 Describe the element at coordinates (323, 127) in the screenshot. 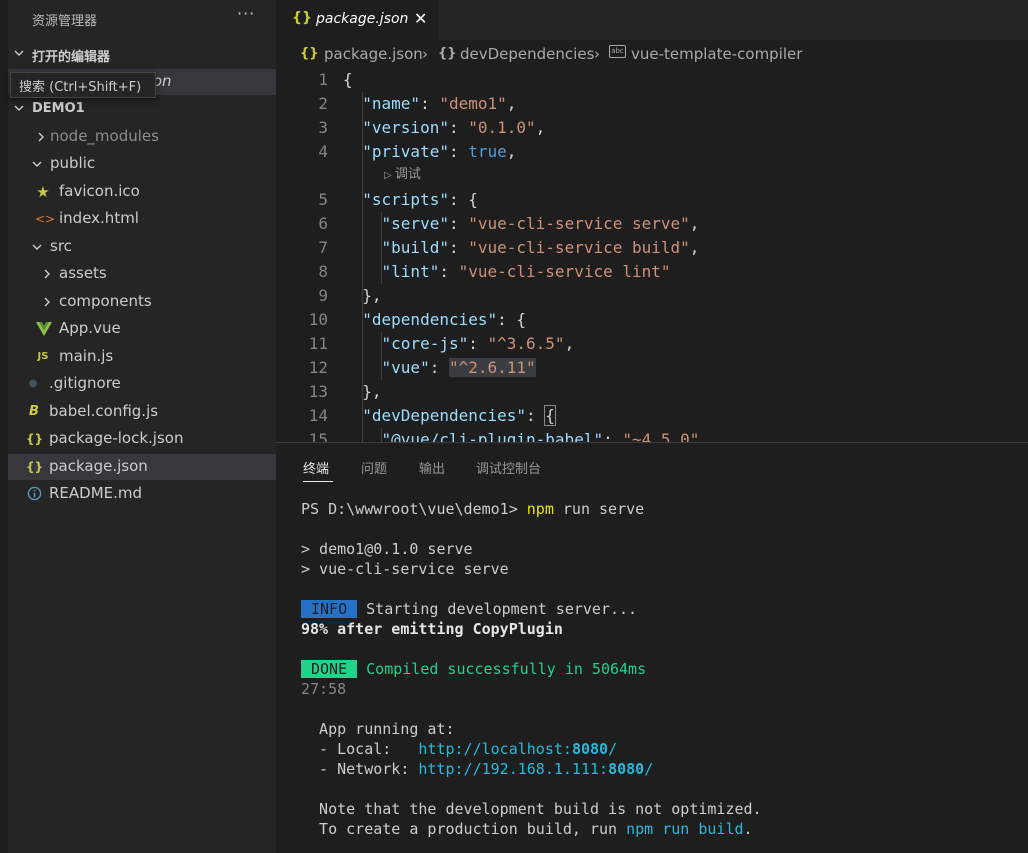

I see `line-number: 3` at that location.